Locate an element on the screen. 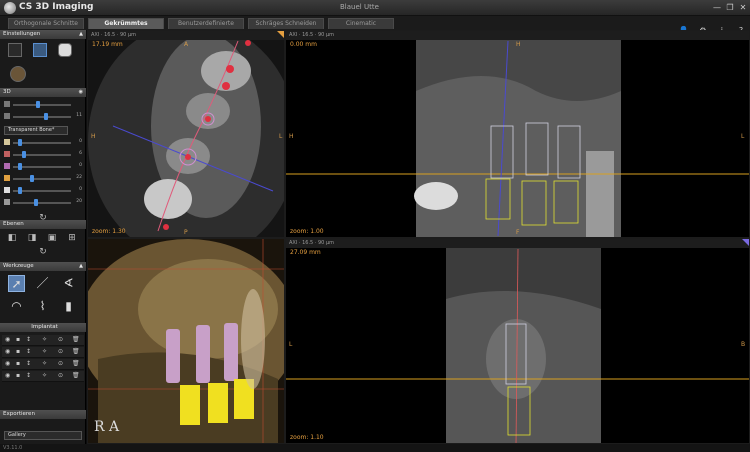 Image resolution: width=750 pixels, height=452 pixels. axial-toolbar: AXI · 16.5 · 90 μm is located at coordinates (186, 35).